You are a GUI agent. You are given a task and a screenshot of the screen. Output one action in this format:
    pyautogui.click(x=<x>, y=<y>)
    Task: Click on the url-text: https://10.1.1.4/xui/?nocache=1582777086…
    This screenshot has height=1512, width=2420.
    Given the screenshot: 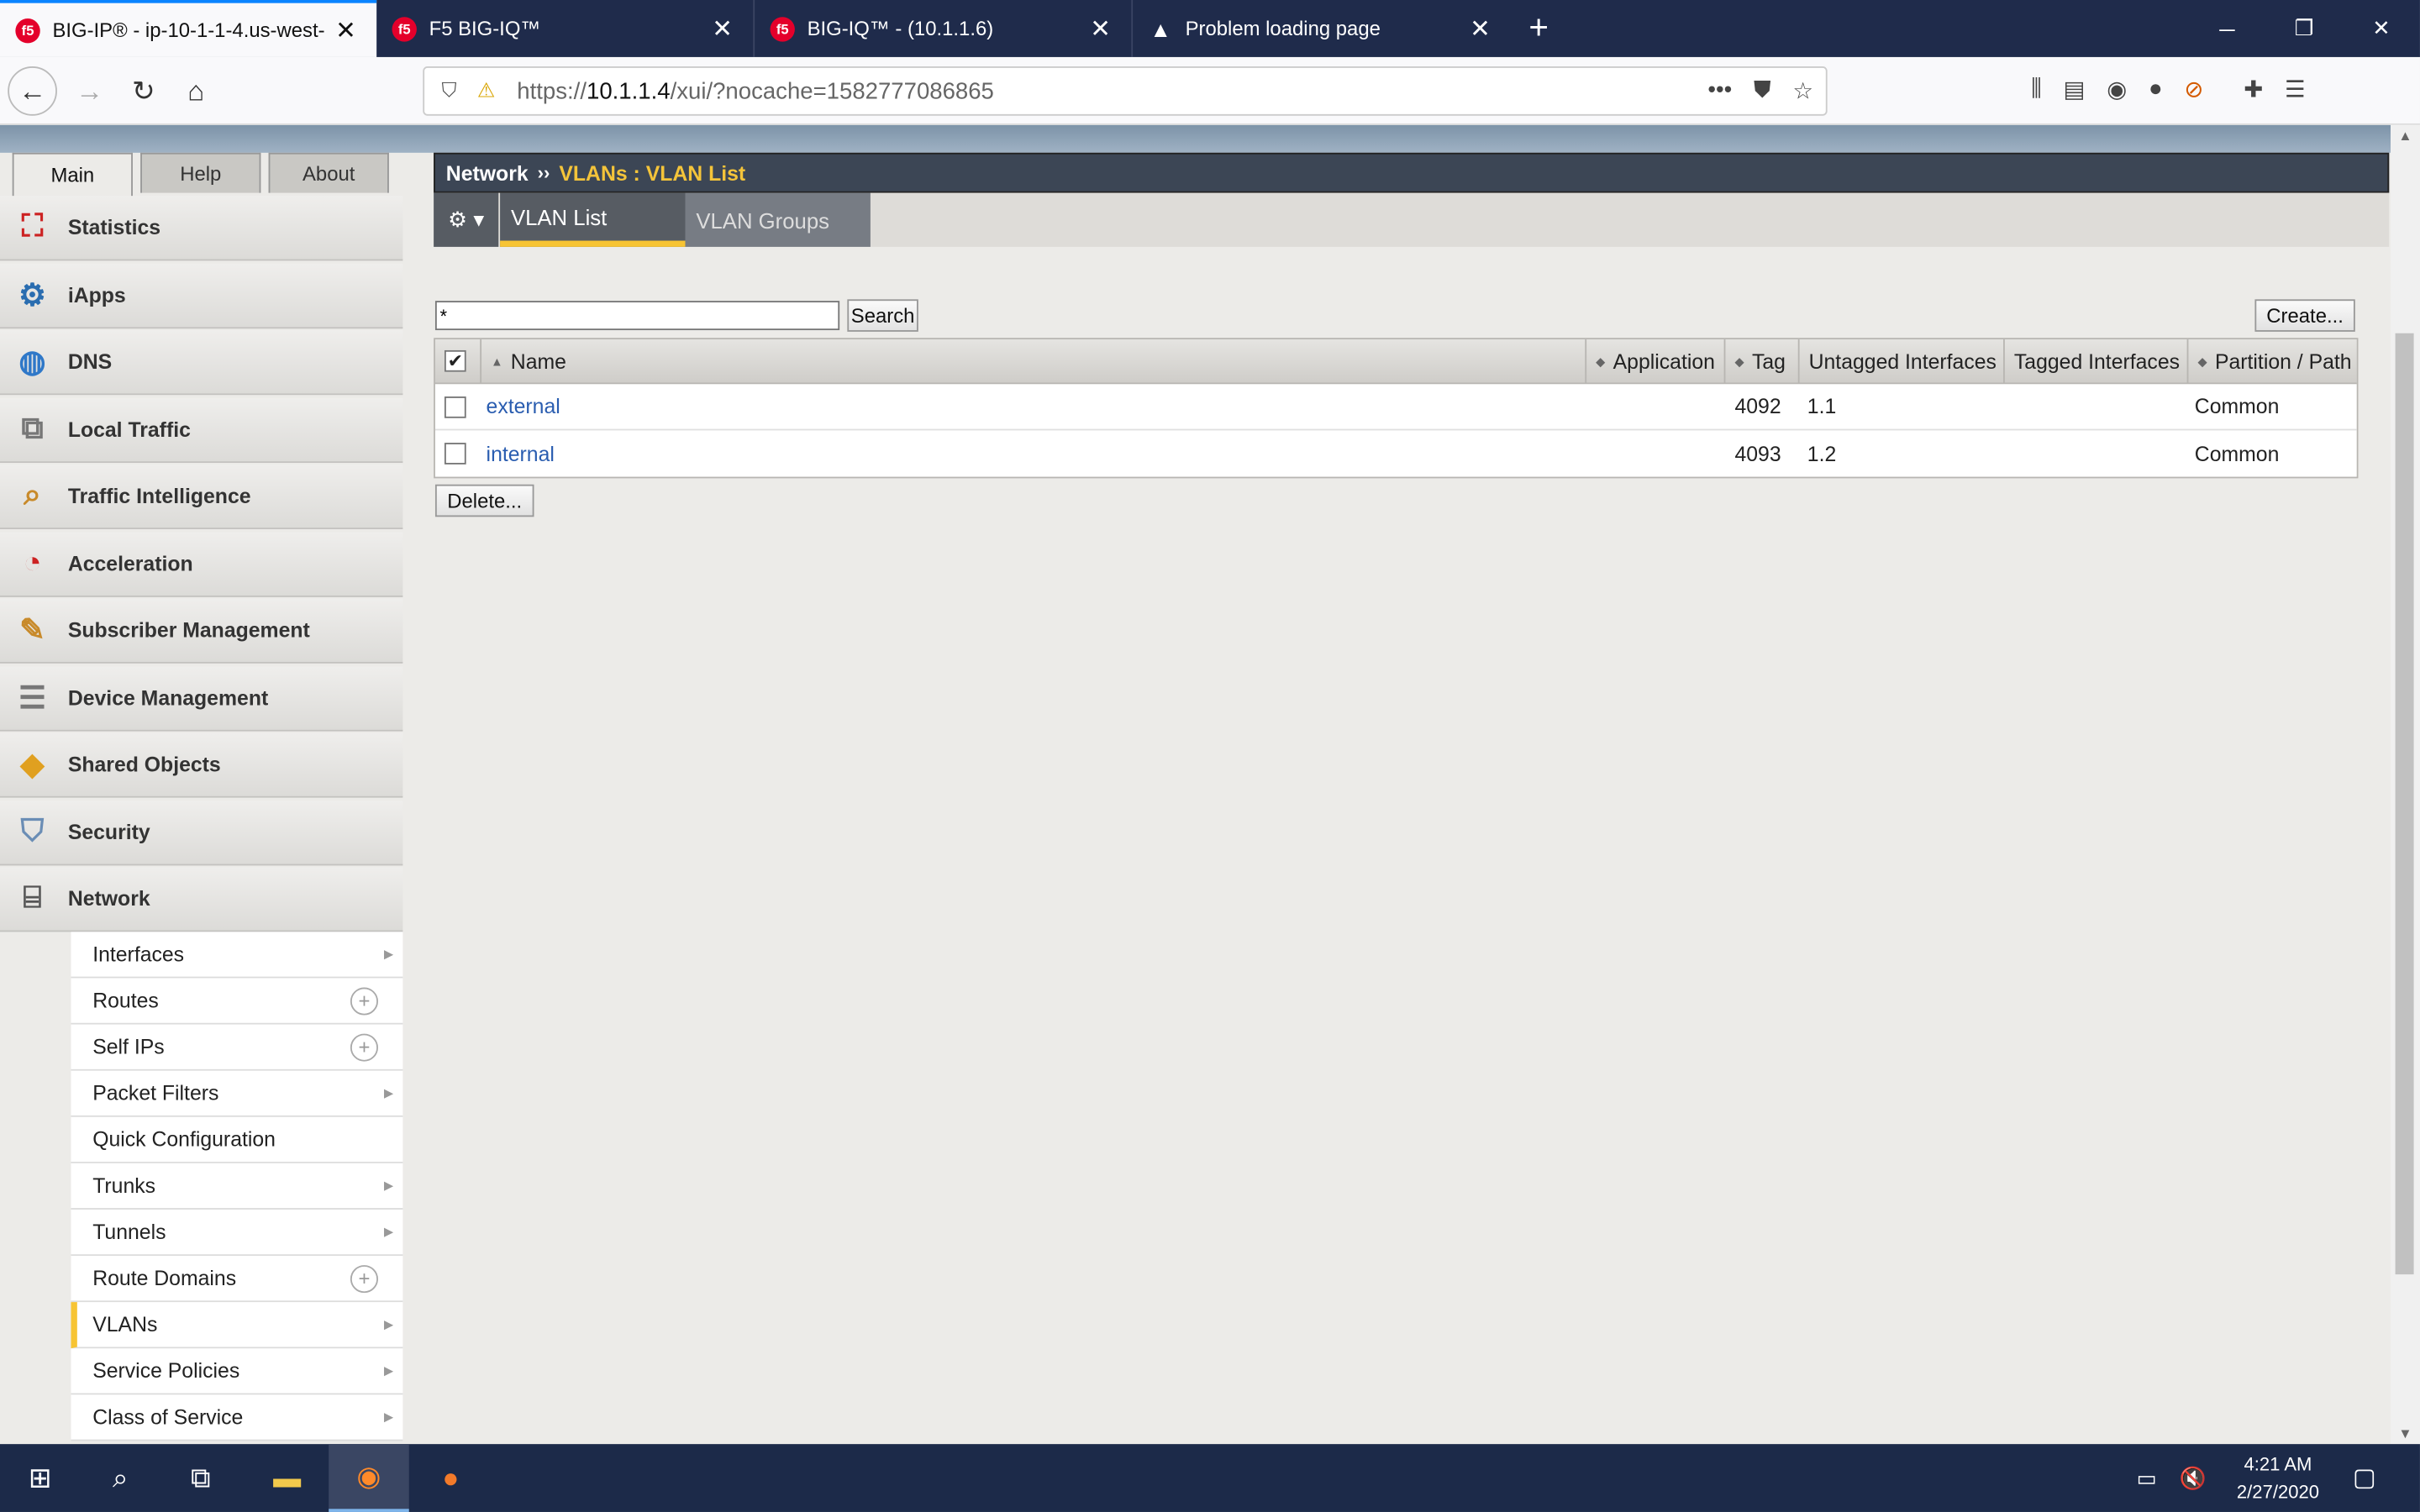 What is the action you would take?
    pyautogui.click(x=755, y=91)
    